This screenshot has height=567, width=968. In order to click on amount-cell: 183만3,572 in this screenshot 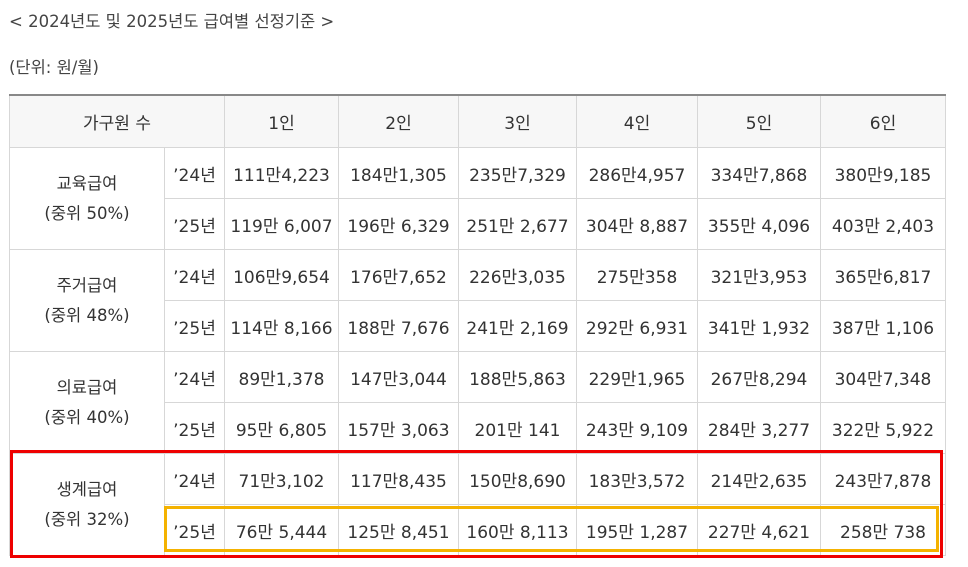, I will do `click(637, 479)`.